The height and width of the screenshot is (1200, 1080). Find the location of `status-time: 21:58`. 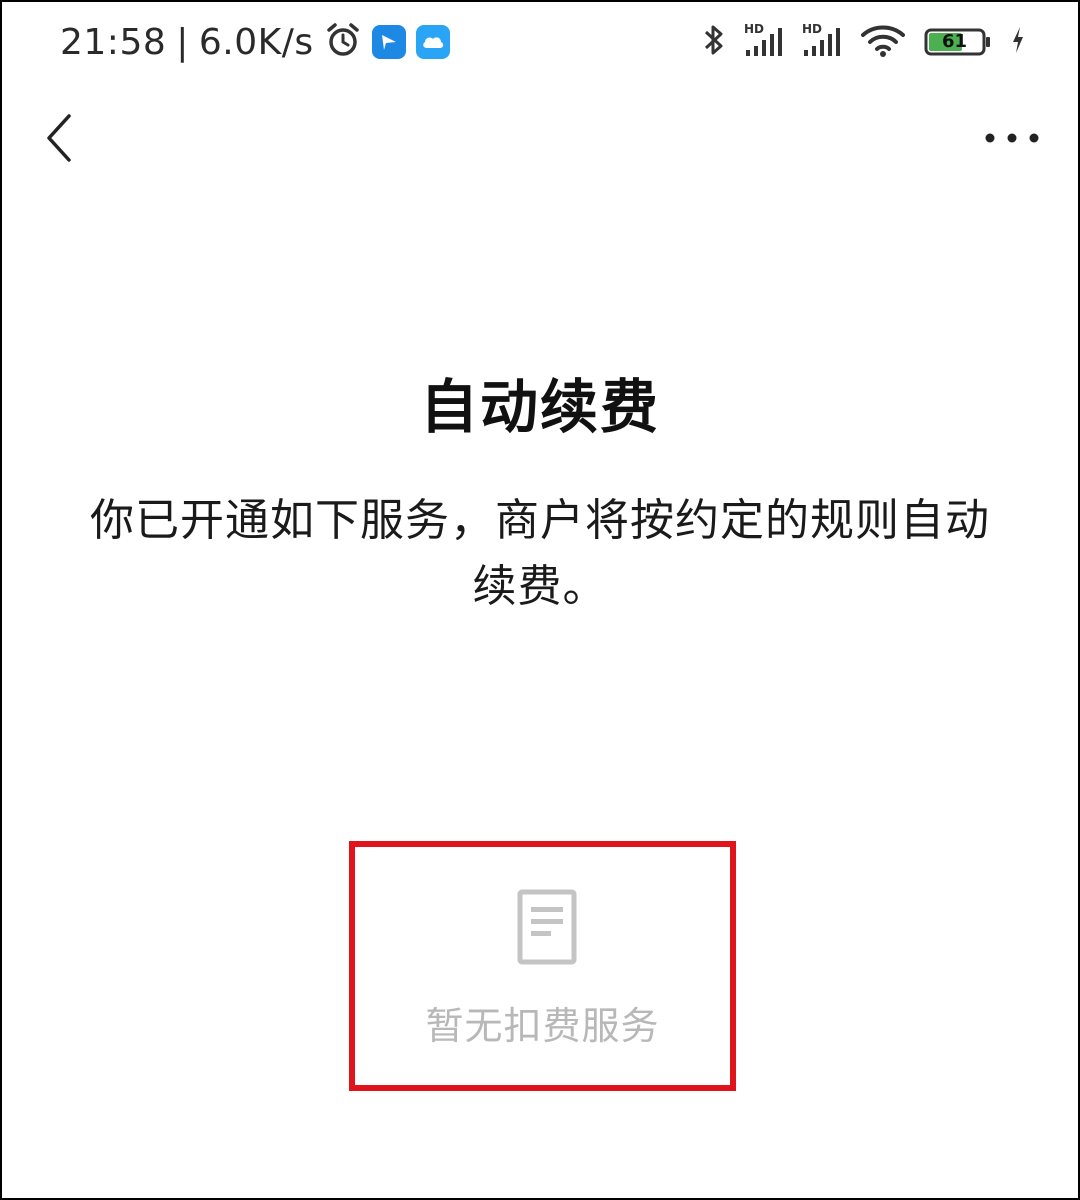

status-time: 21:58 is located at coordinates (113, 42).